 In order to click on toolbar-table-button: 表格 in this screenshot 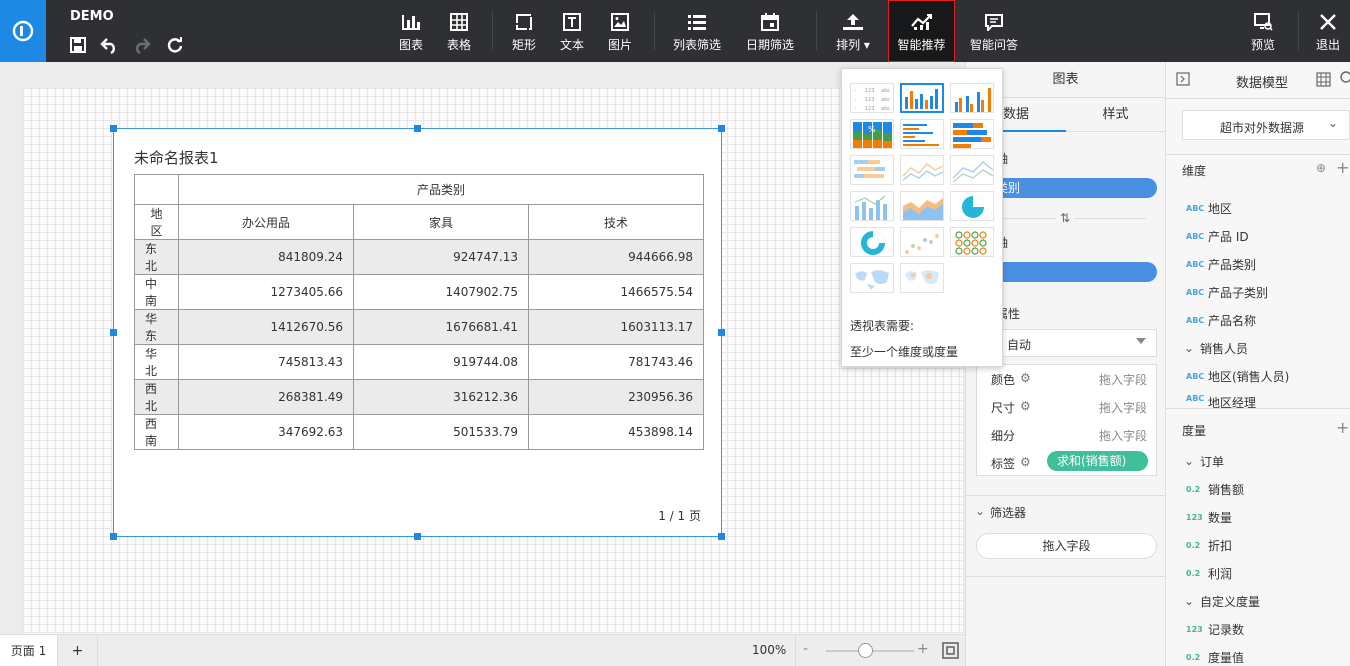, I will do `click(459, 31)`.